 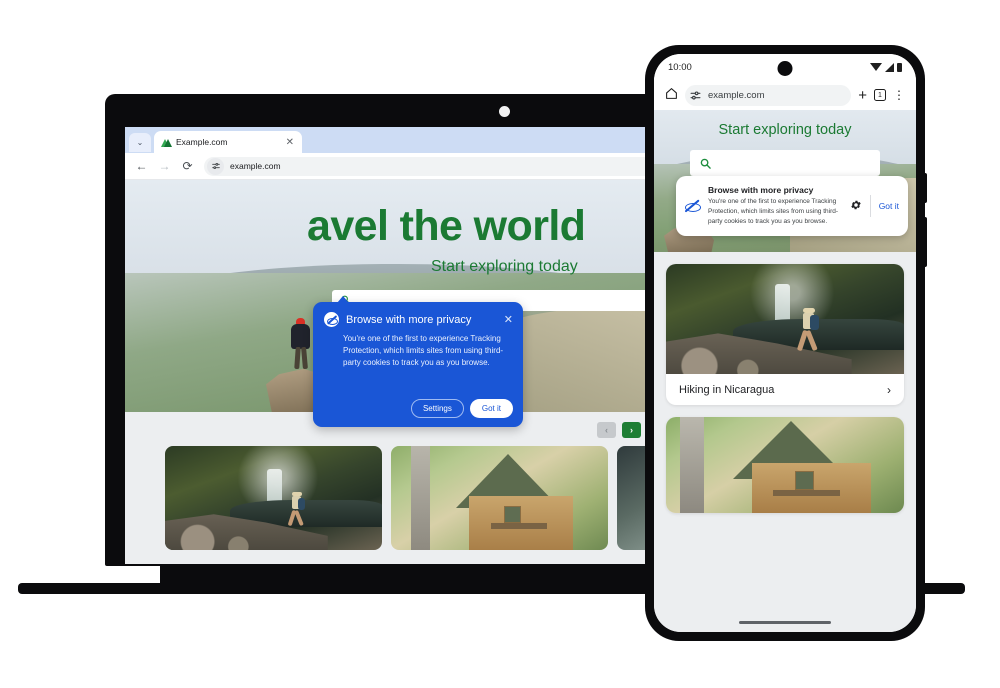 What do you see at coordinates (255, 166) in the screenshot?
I see `address-bar-url: example.com` at bounding box center [255, 166].